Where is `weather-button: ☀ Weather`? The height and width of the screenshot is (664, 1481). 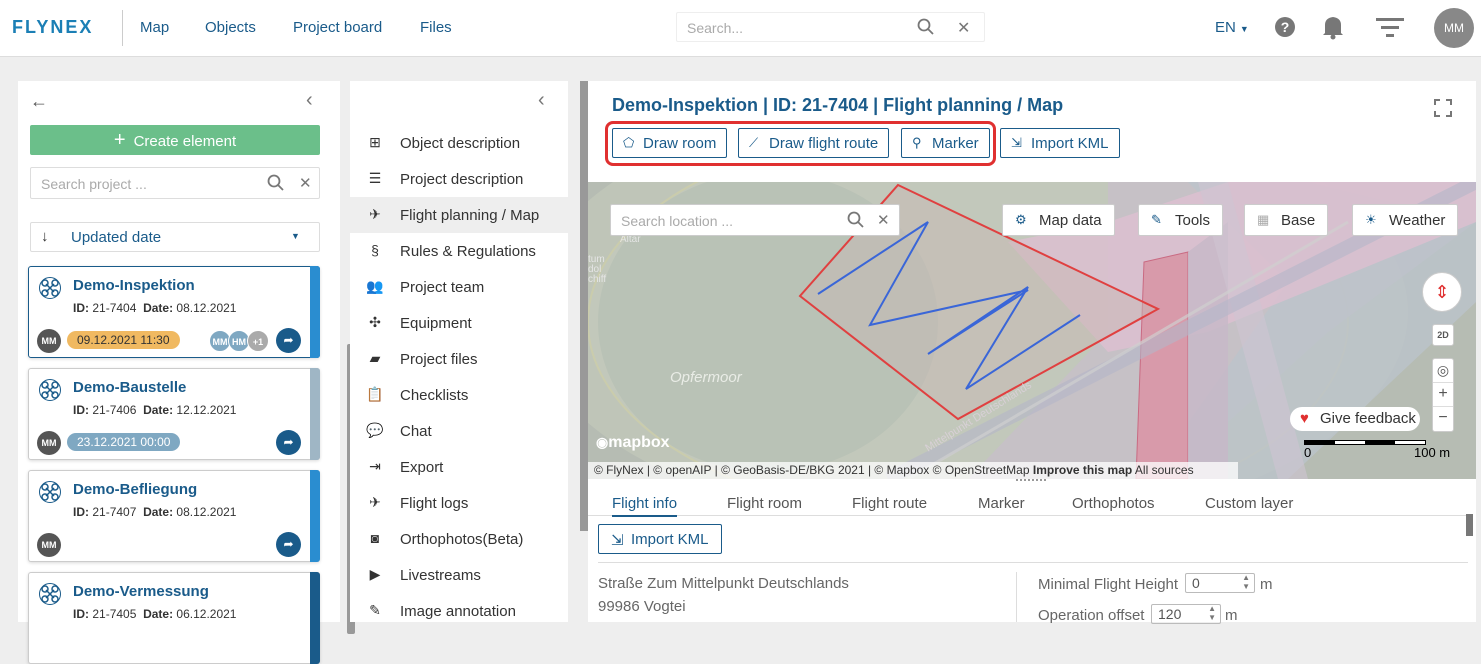
weather-button: ☀ Weather is located at coordinates (1405, 220).